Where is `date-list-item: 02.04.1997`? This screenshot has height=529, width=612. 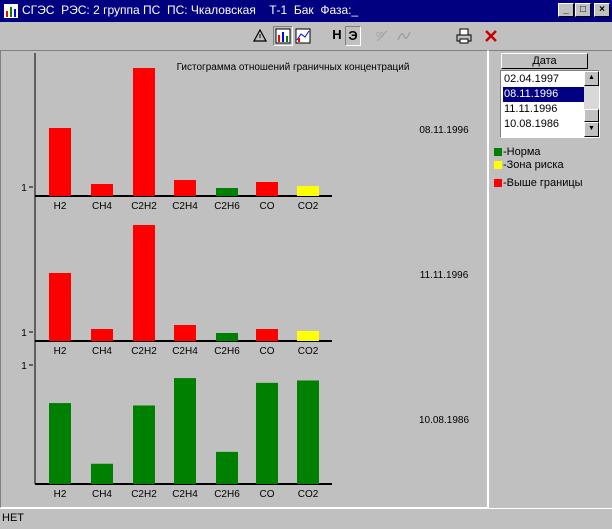 date-list-item: 02.04.1997 is located at coordinates (543, 79).